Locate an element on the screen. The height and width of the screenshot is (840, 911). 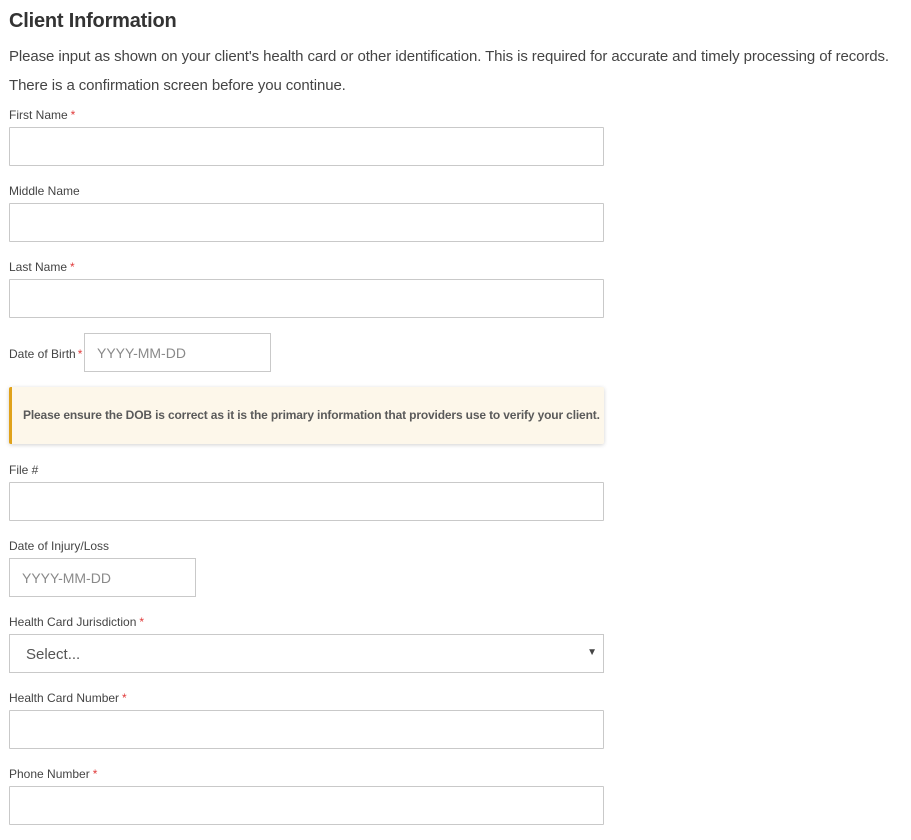
date-of-injury-label: Date of Injury/Loss is located at coordinates (59, 546).